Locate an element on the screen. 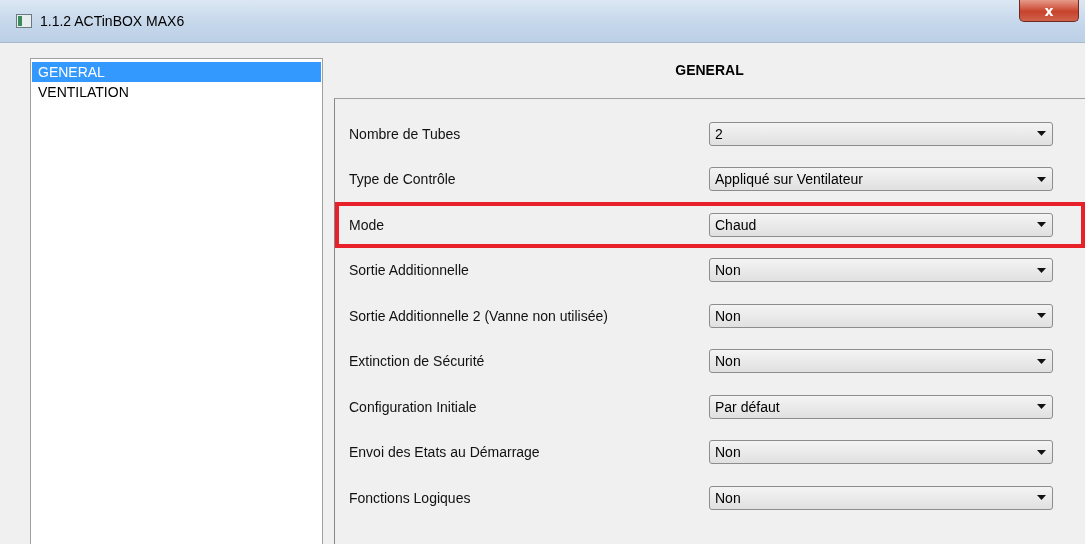  panel-title: GENERAL is located at coordinates (709, 70).